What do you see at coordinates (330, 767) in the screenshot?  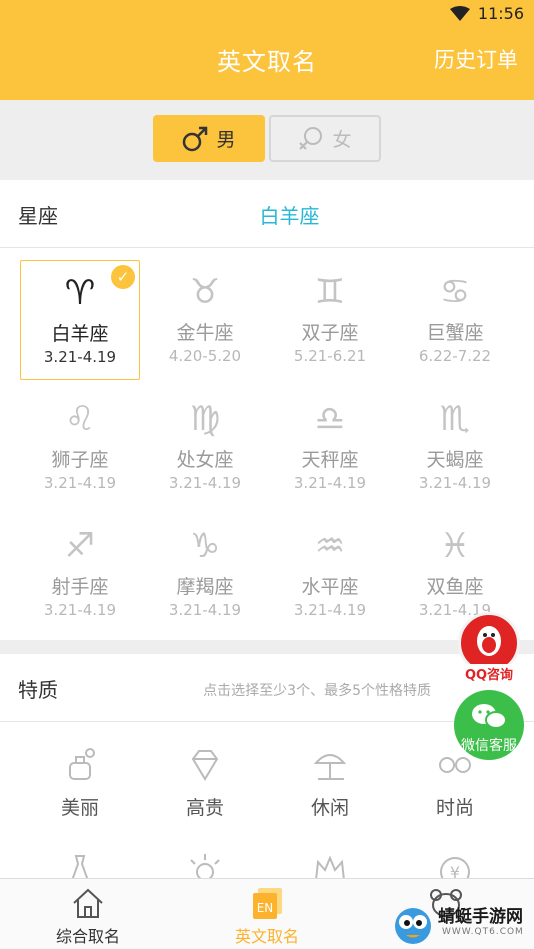 I see `beach-umbrella-icon` at bounding box center [330, 767].